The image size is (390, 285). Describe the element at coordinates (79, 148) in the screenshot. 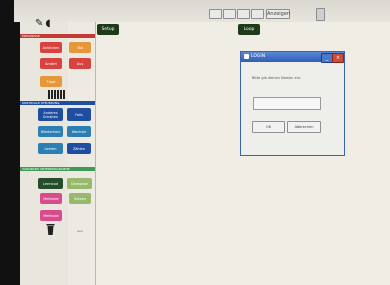

I see `control-block: Zählen` at that location.